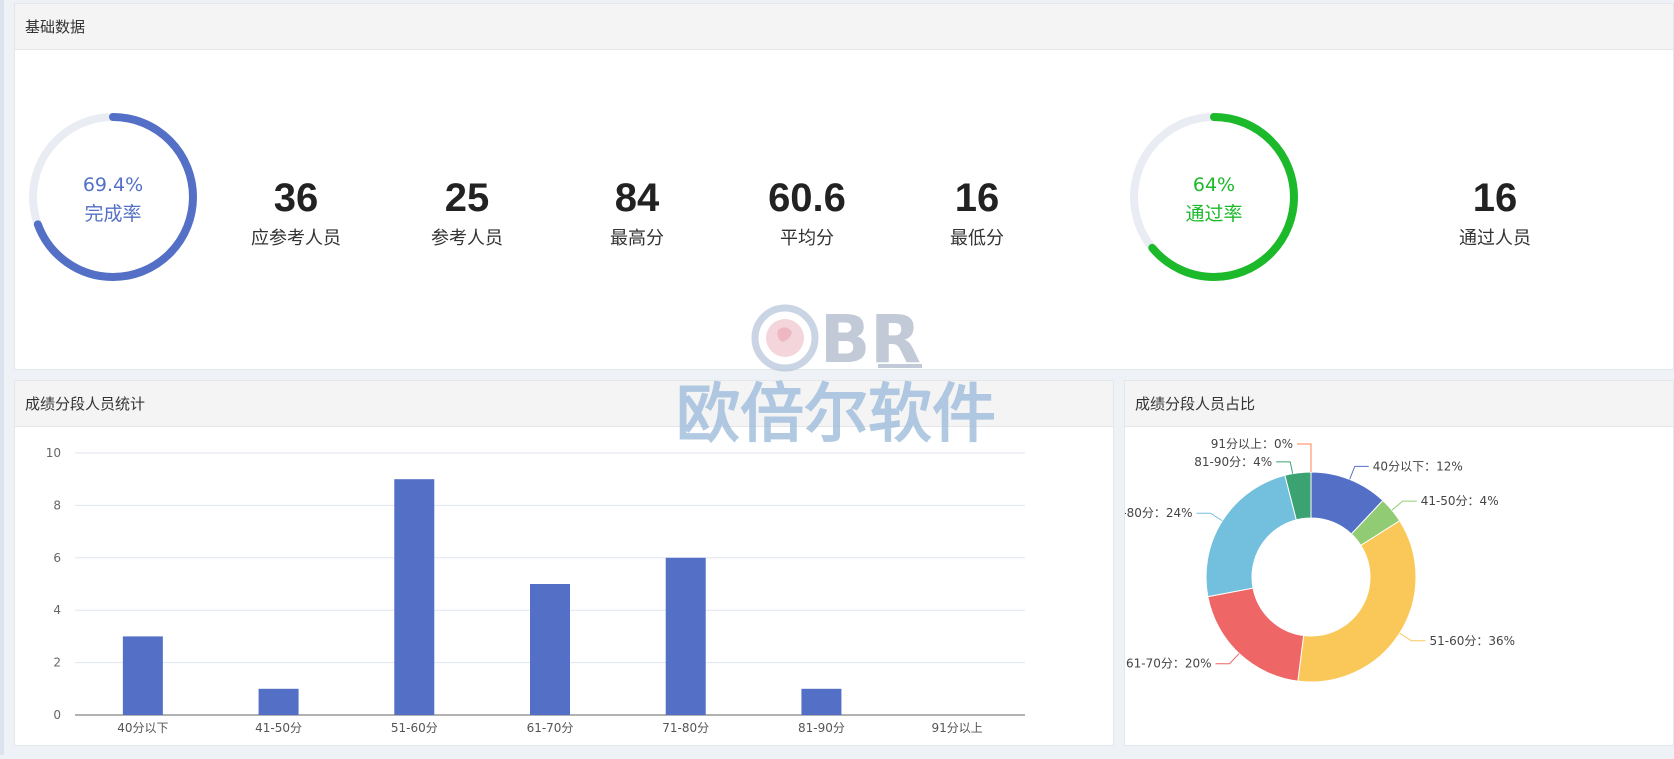  I want to click on stat-label: 最高分, so click(637, 238).